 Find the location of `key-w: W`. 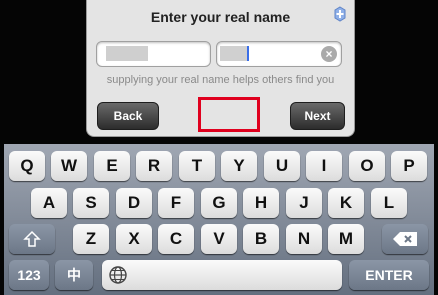

key-w: W is located at coordinates (69, 166).